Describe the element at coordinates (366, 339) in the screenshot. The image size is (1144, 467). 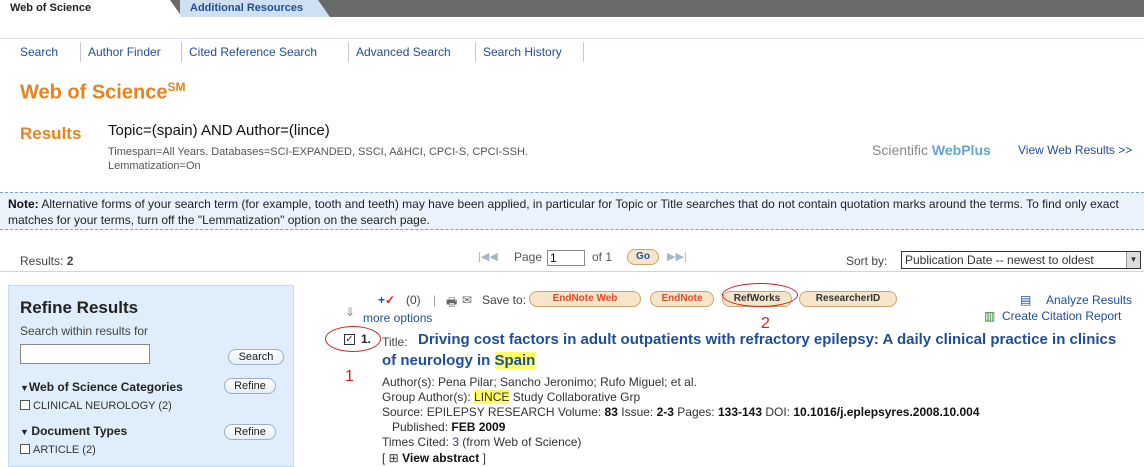
I see `record-number: 1.` at that location.